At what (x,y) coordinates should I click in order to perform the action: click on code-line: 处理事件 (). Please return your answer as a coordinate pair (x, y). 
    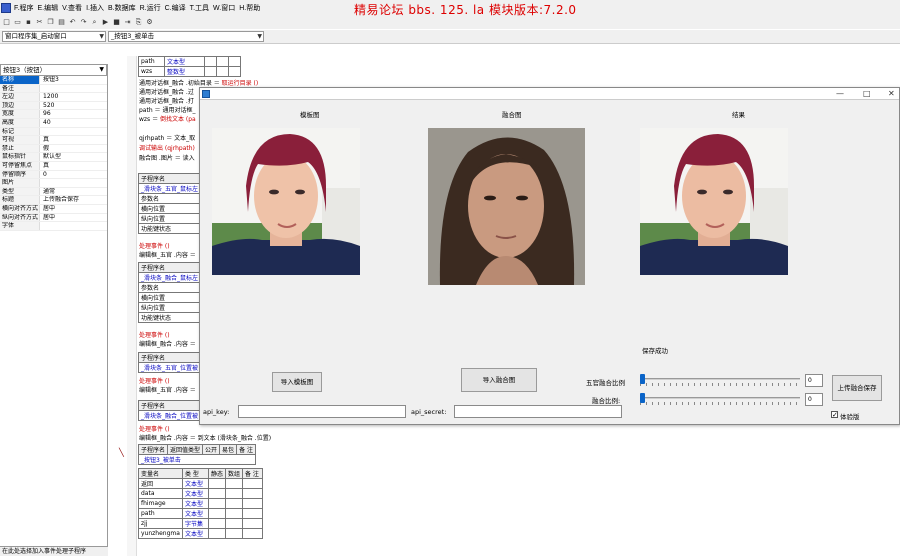
    Looking at the image, I should click on (154, 335).